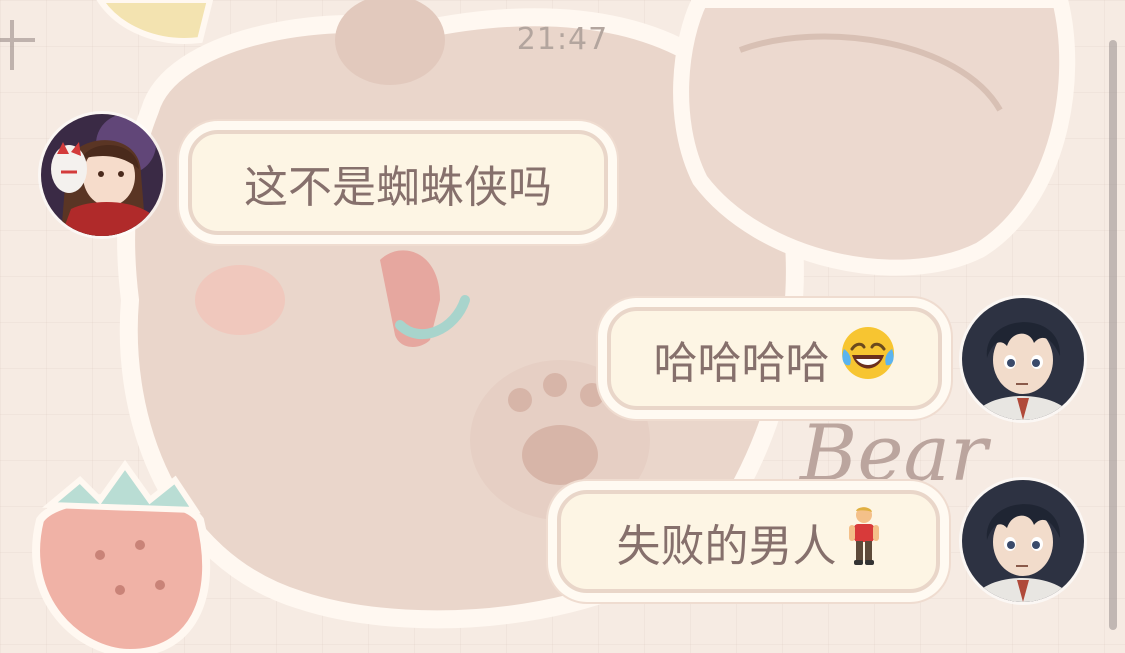 The image size is (1125, 653). I want to click on anime-girl-avatar-icon, so click(102, 175).